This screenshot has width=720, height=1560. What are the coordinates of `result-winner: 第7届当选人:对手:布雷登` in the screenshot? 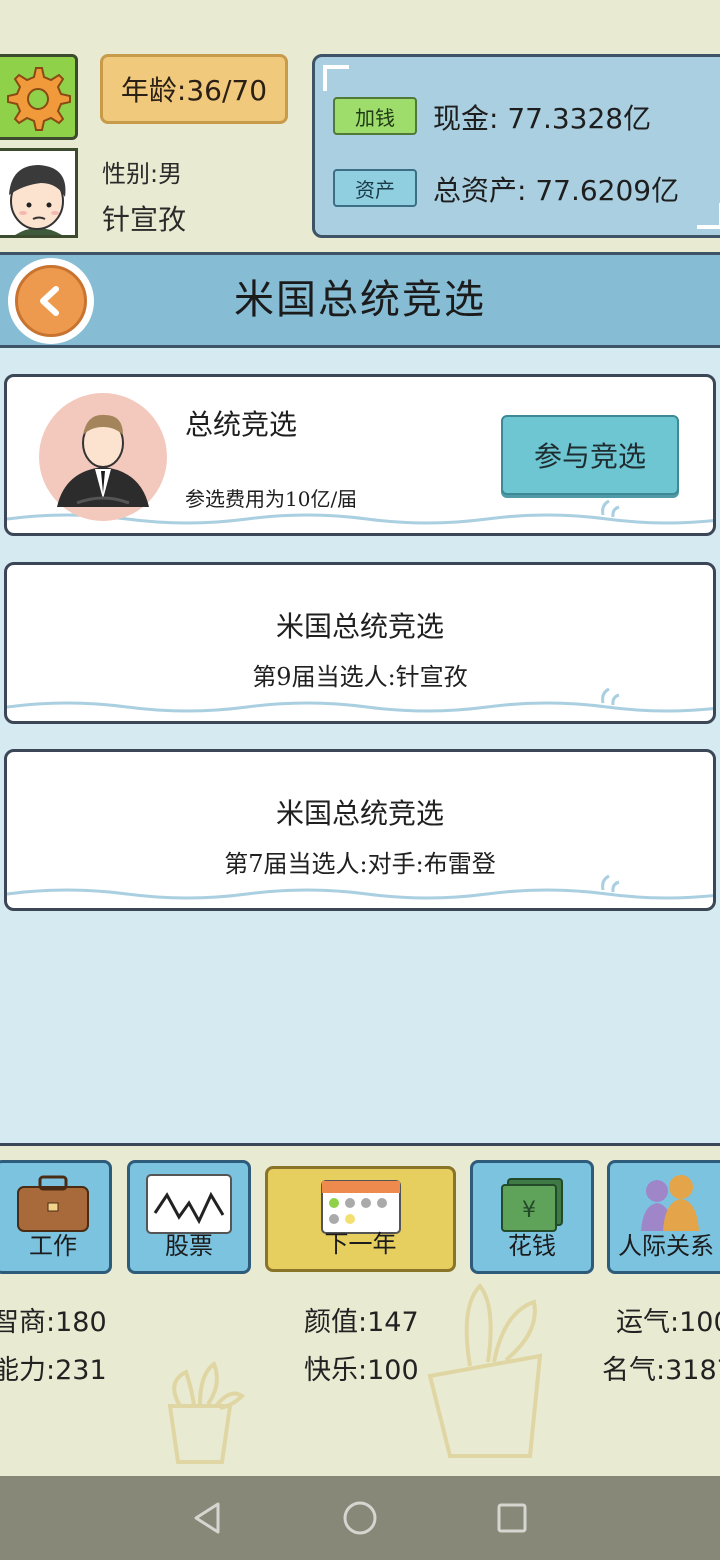 It's located at (360, 864).